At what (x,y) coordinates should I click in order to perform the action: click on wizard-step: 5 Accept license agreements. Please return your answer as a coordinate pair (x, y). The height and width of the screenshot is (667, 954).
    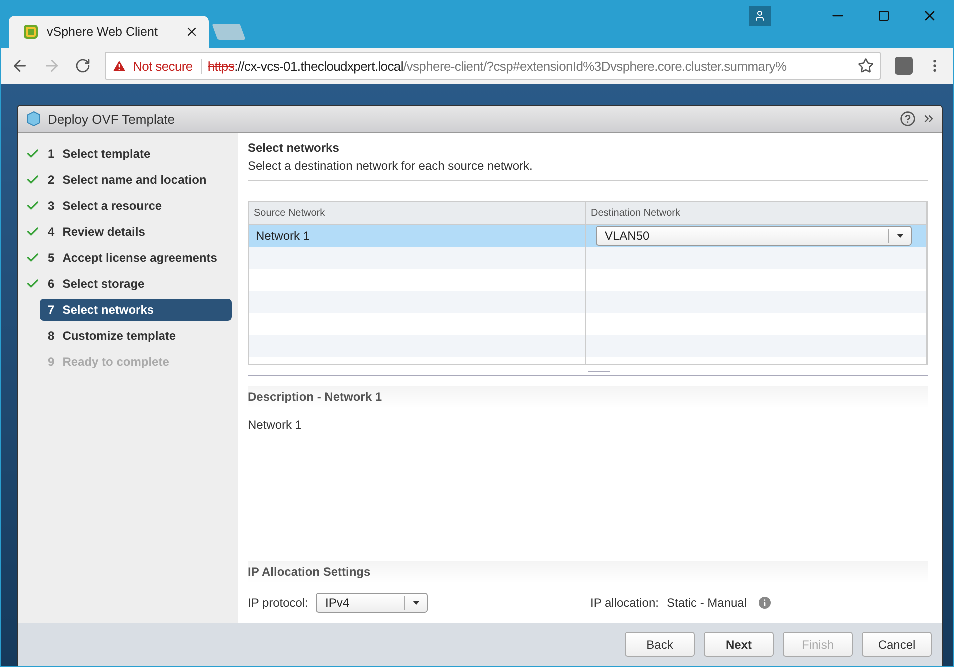
    Looking at the image, I should click on (128, 258).